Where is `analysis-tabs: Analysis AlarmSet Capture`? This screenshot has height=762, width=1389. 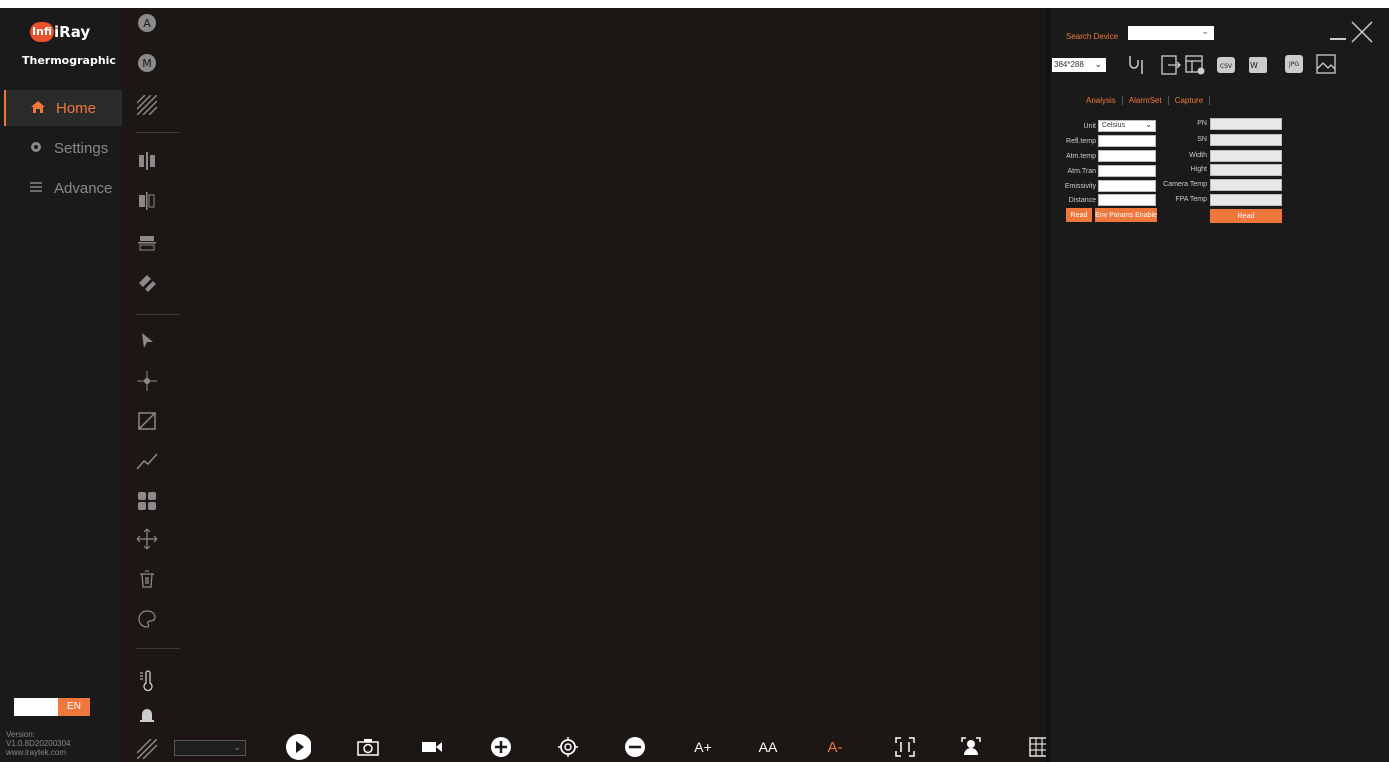
analysis-tabs: Analysis AlarmSet Capture is located at coordinates (1145, 100).